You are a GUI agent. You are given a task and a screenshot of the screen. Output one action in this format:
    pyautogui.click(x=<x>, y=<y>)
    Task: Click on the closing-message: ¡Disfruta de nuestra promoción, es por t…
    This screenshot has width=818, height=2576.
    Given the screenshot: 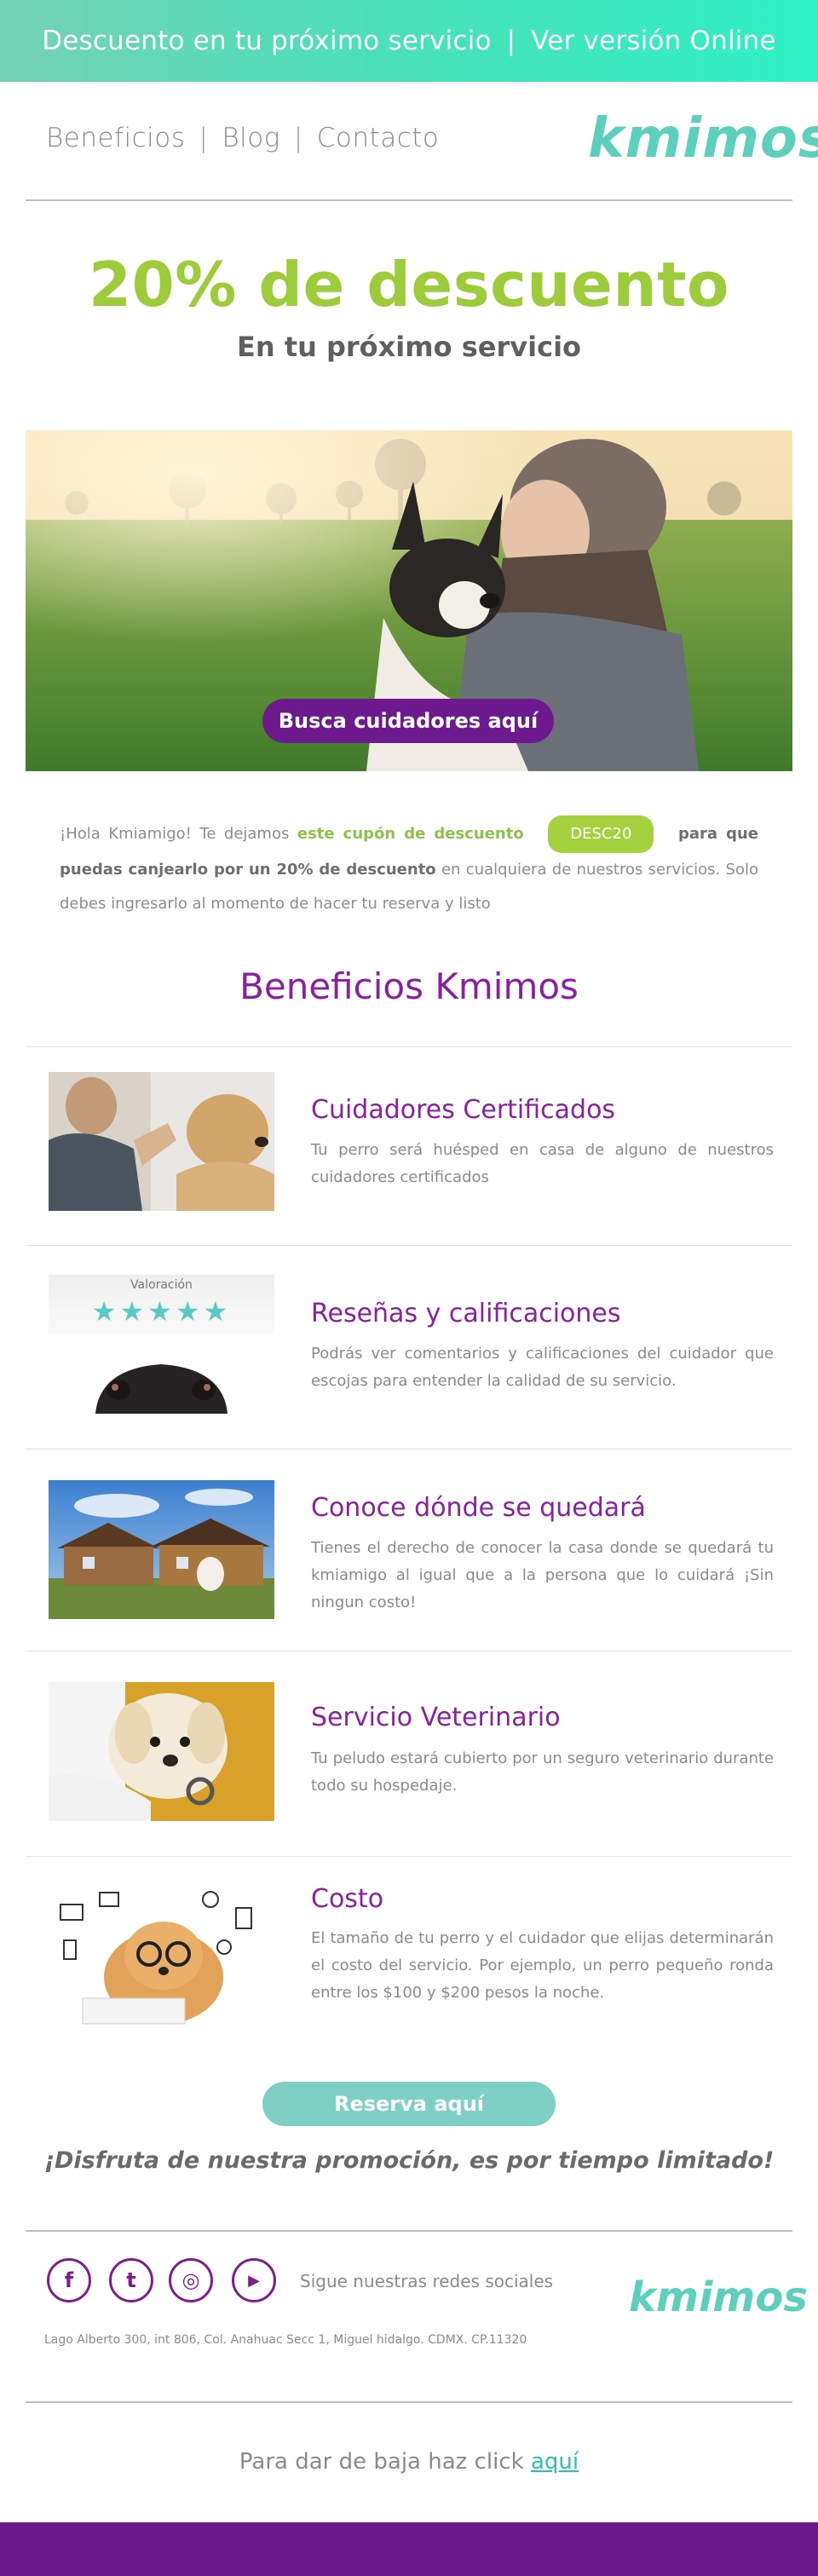 What is the action you would take?
    pyautogui.click(x=409, y=2160)
    